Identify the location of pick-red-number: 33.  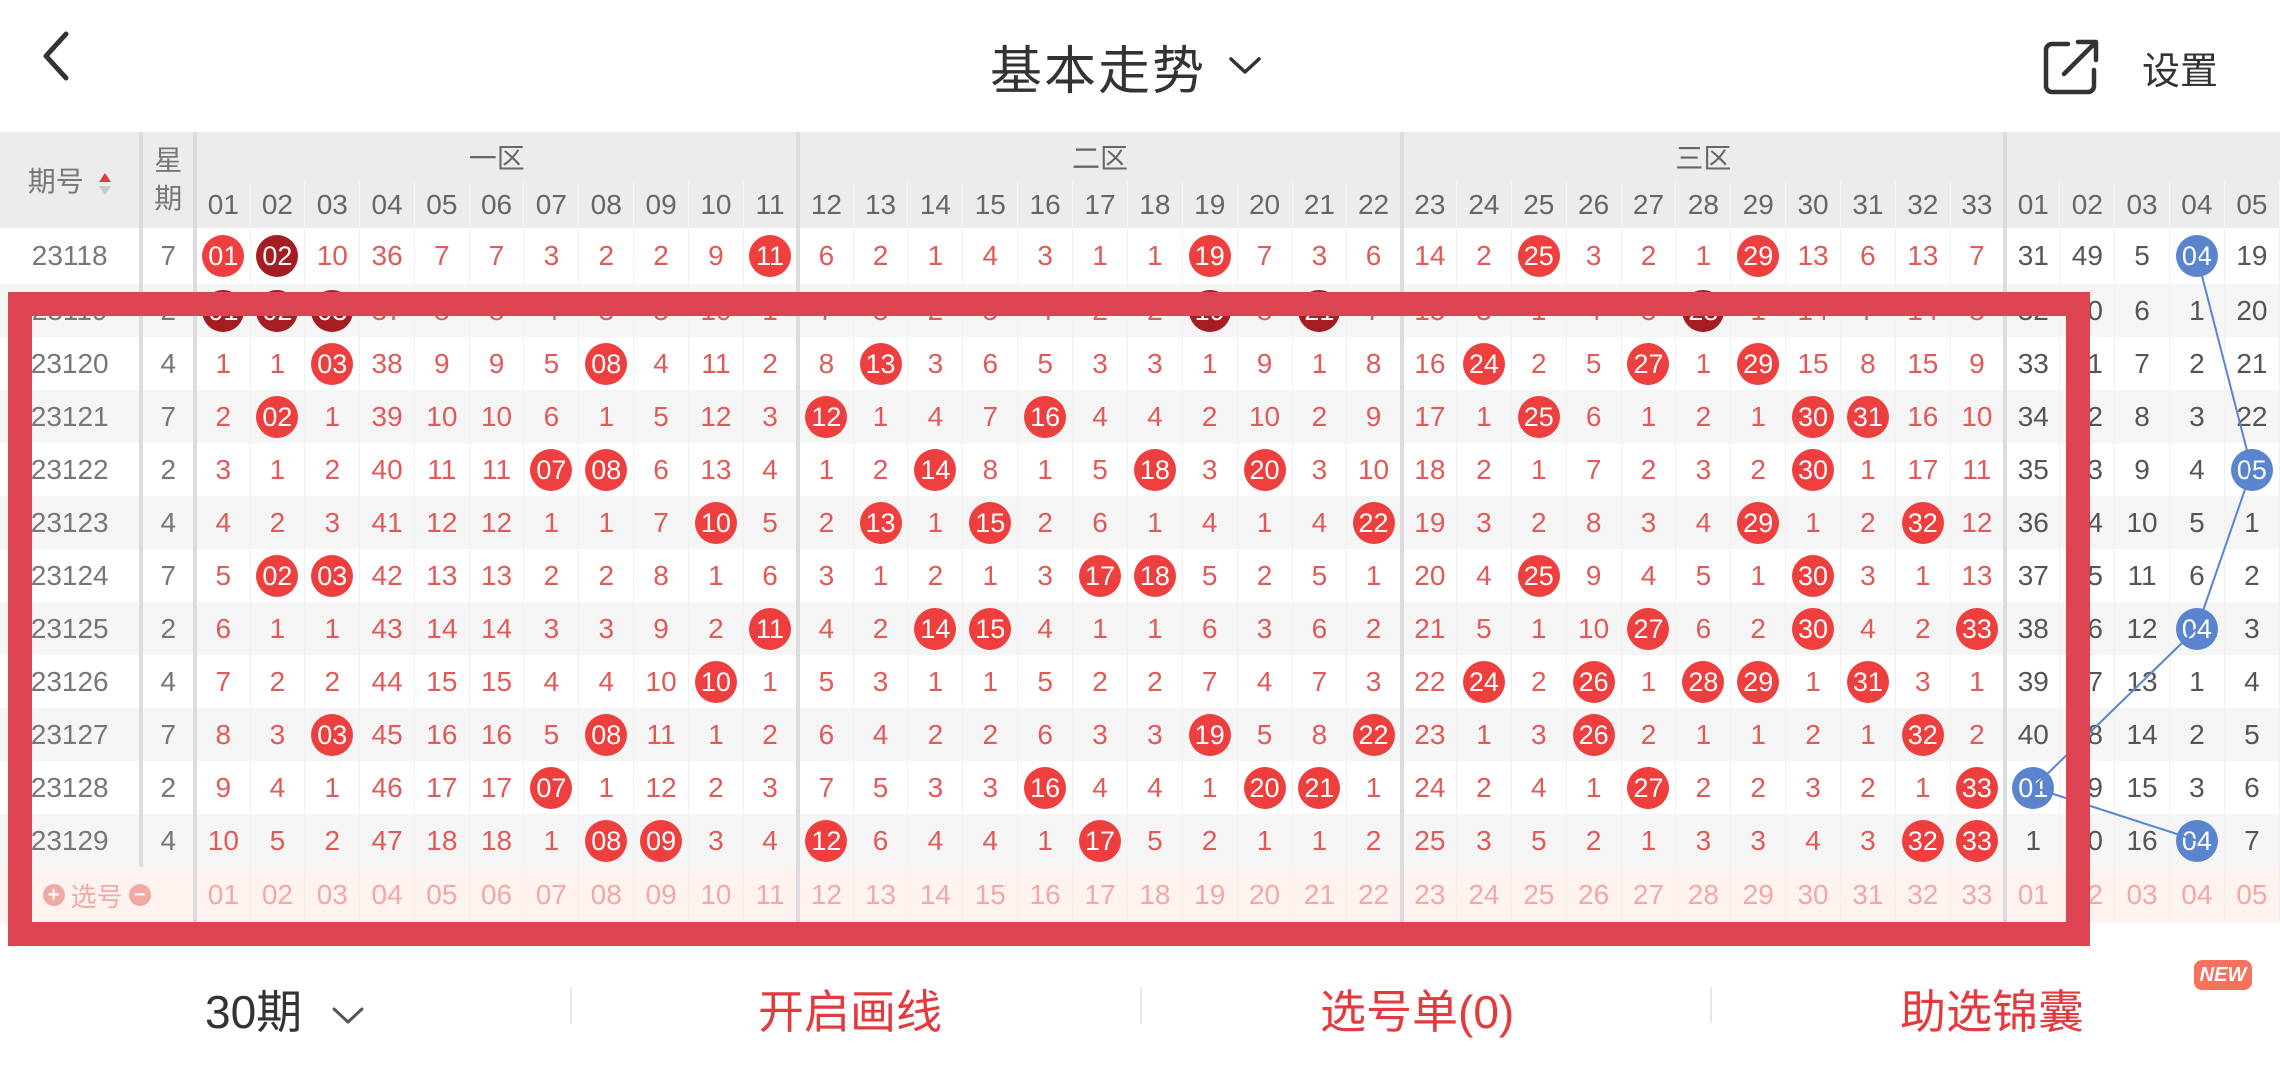
(1979, 895).